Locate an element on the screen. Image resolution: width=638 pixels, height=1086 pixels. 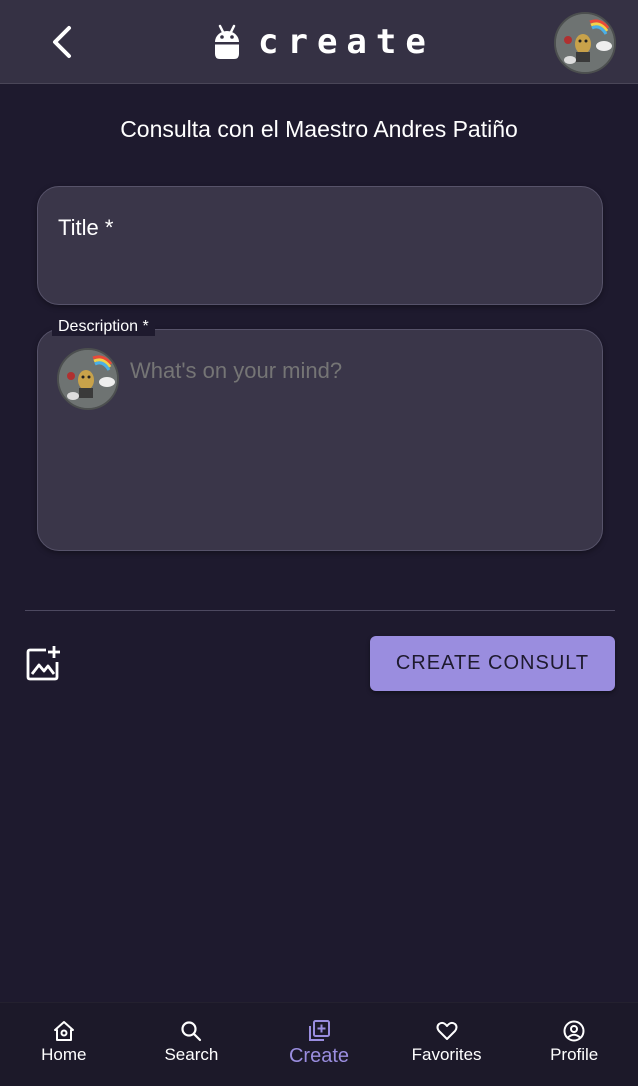
bottom-navigation: Home Search Create Favorites Profile is located at coordinates (319, 1044).